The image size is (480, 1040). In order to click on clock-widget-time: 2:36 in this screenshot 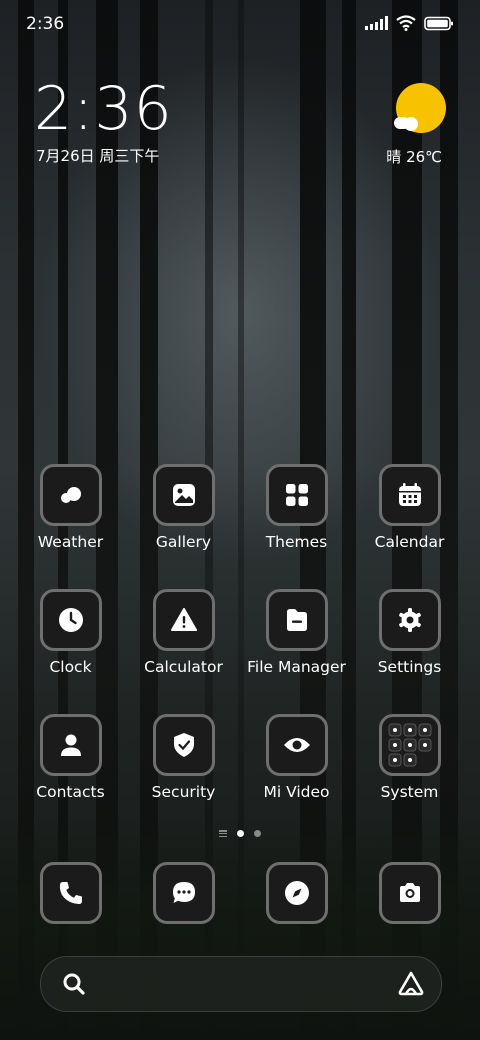, I will do `click(103, 109)`.